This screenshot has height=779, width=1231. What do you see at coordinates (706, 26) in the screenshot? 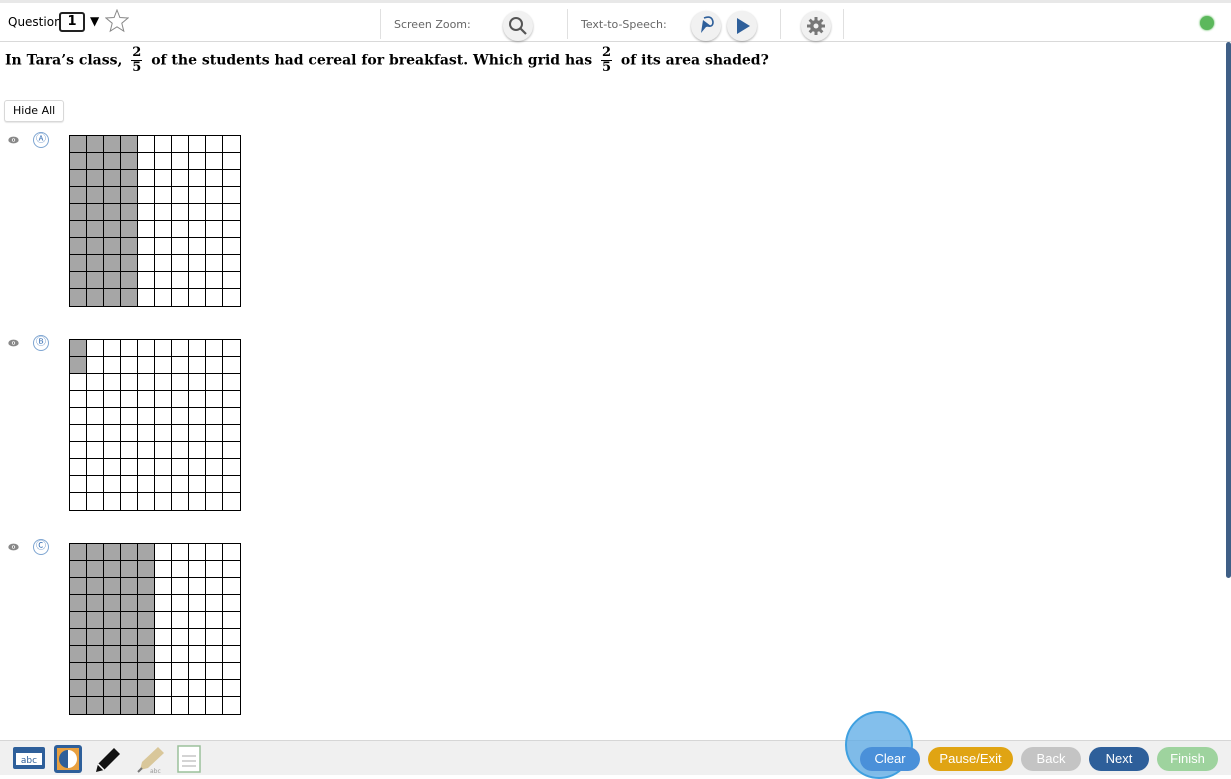
I see `tts-select-button` at bounding box center [706, 26].